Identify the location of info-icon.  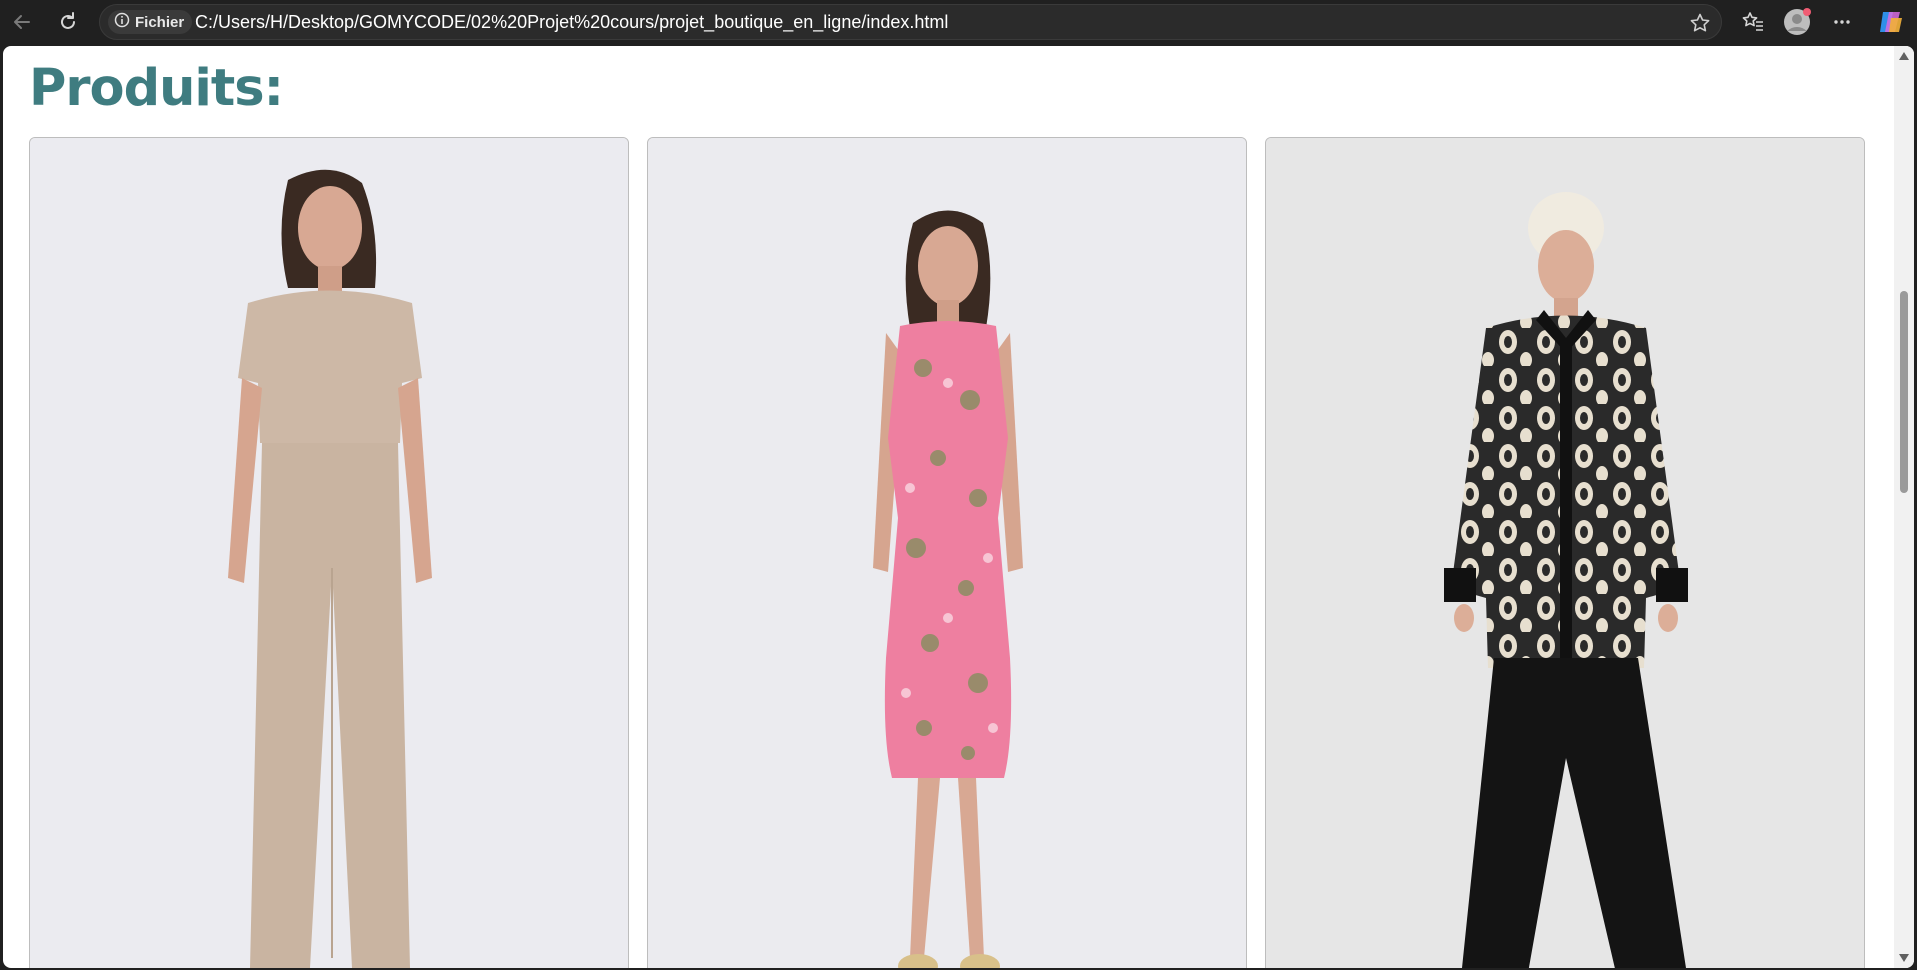
(122, 22).